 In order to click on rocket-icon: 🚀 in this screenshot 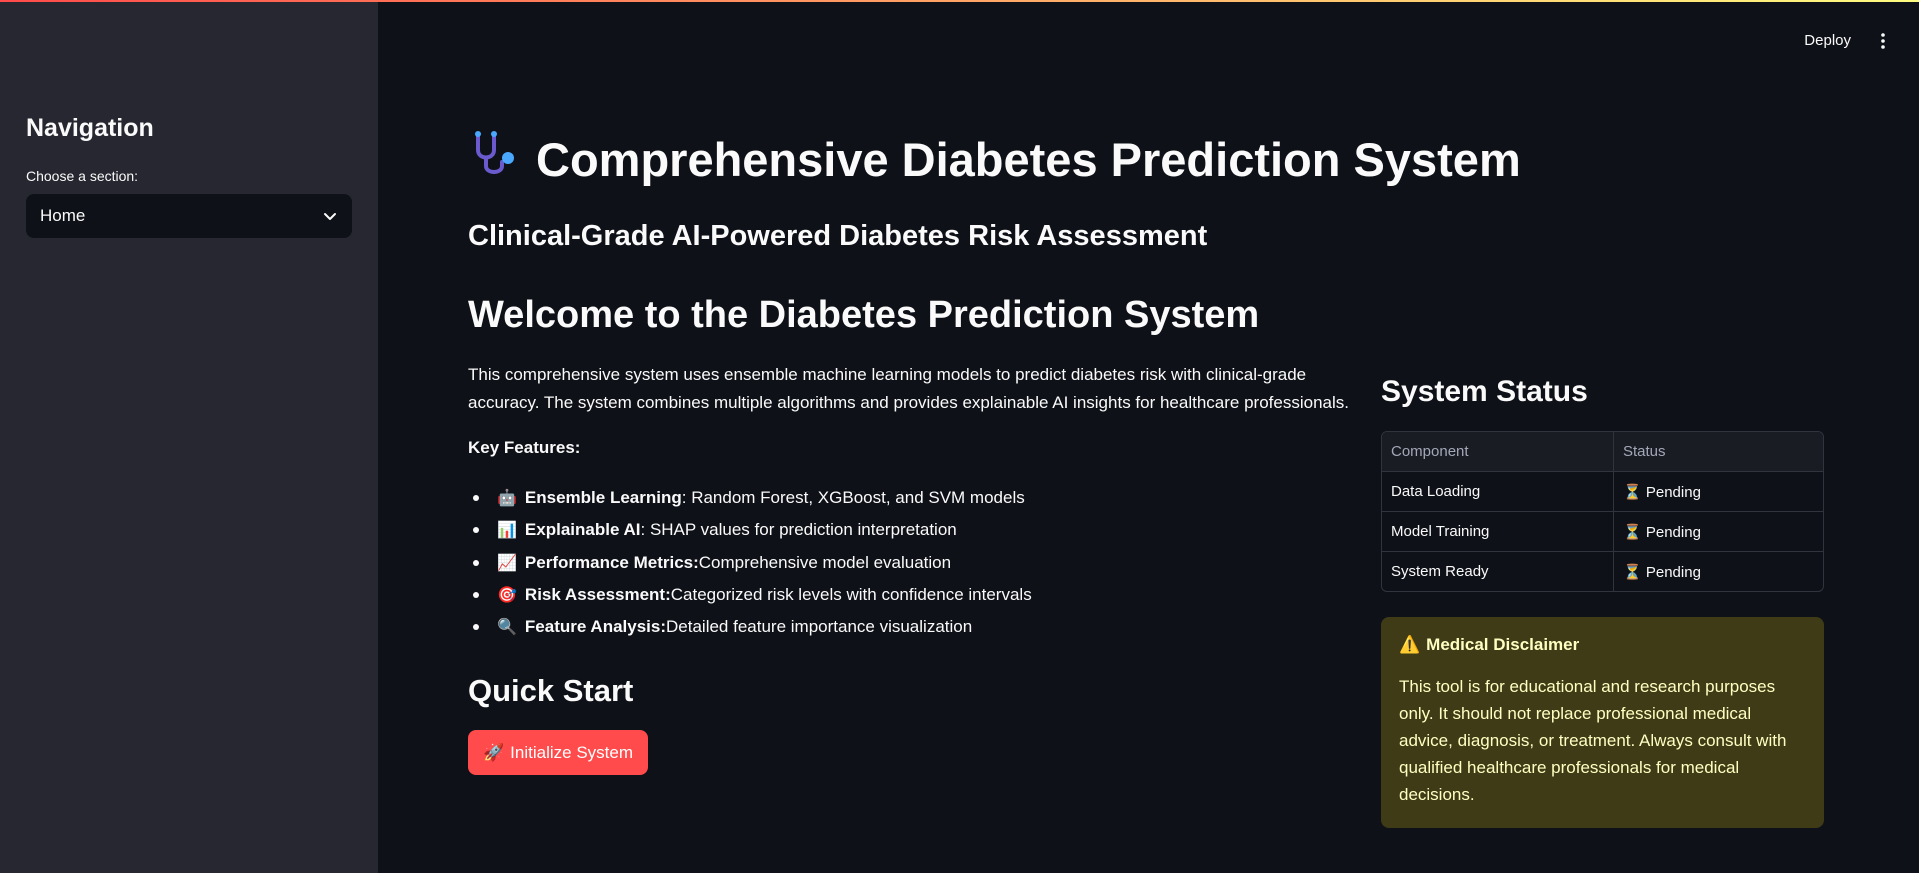, I will do `click(494, 752)`.